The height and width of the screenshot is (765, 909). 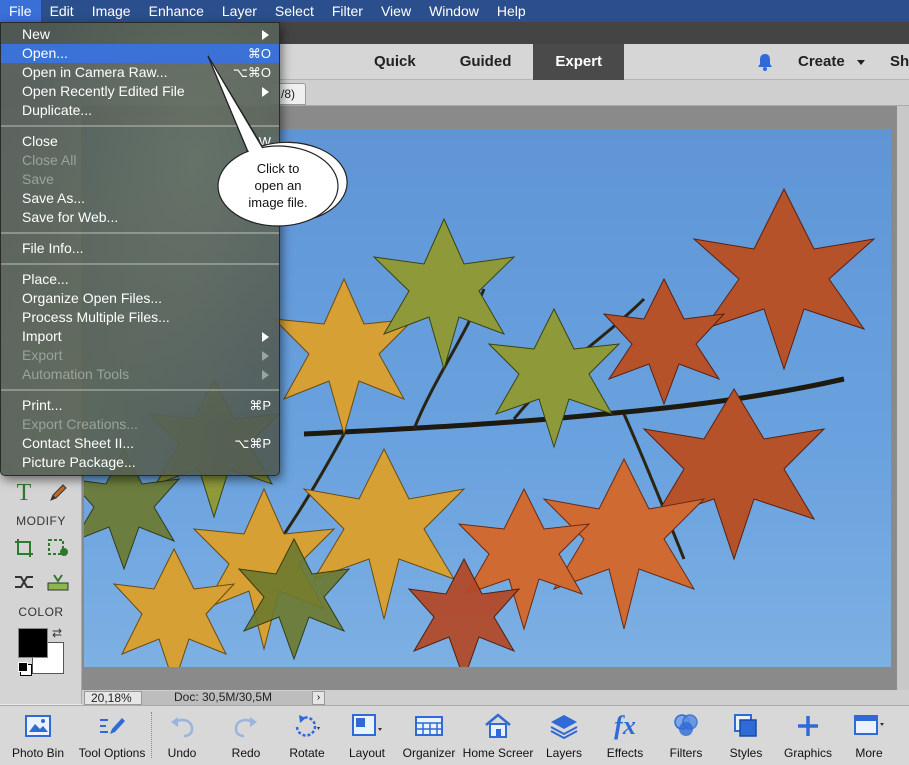 I want to click on callout-text: Click to open an image file., so click(x=278, y=185).